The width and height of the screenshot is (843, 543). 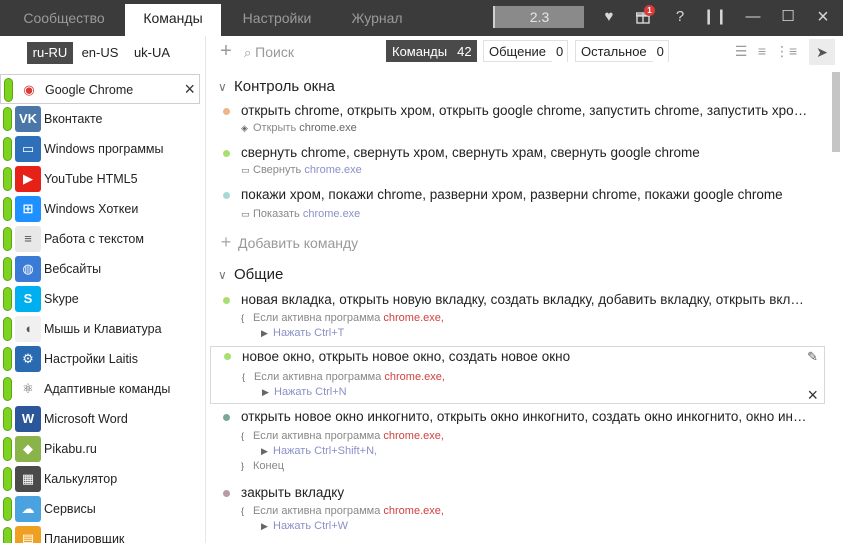 What do you see at coordinates (786, 51) in the screenshot?
I see `view-grid-icon: ⋮≡` at bounding box center [786, 51].